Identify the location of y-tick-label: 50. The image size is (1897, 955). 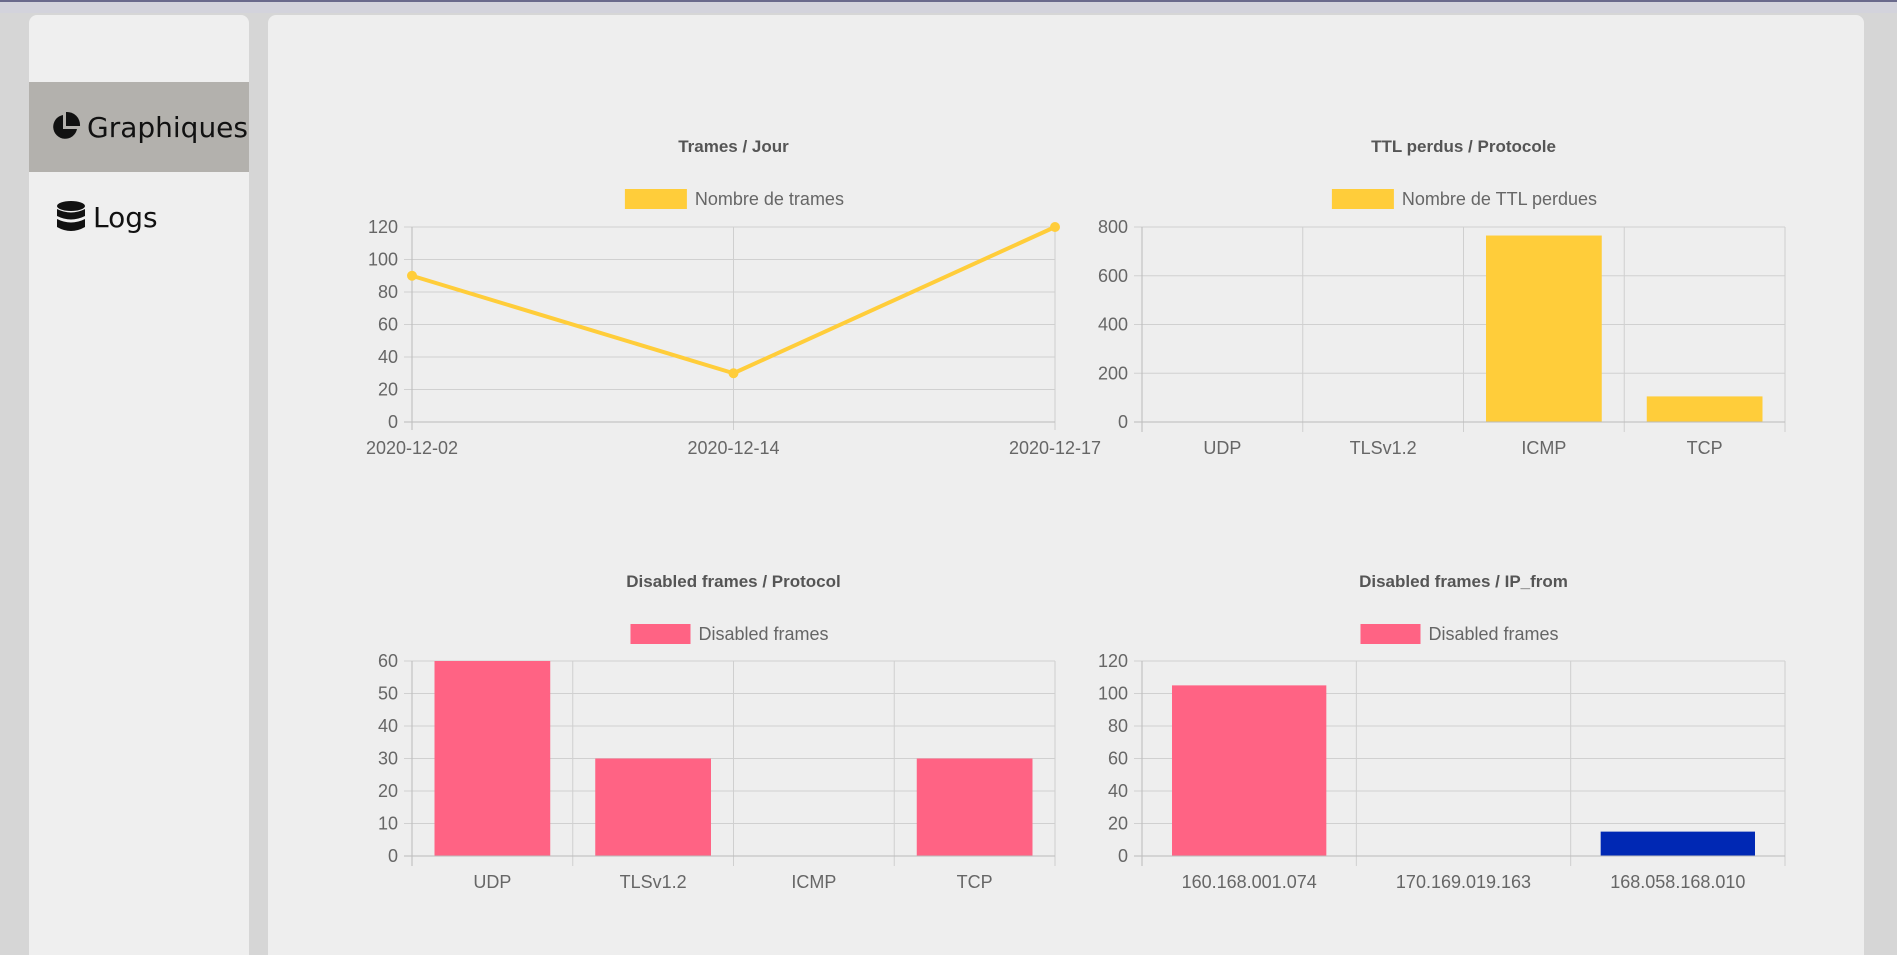
(388, 694).